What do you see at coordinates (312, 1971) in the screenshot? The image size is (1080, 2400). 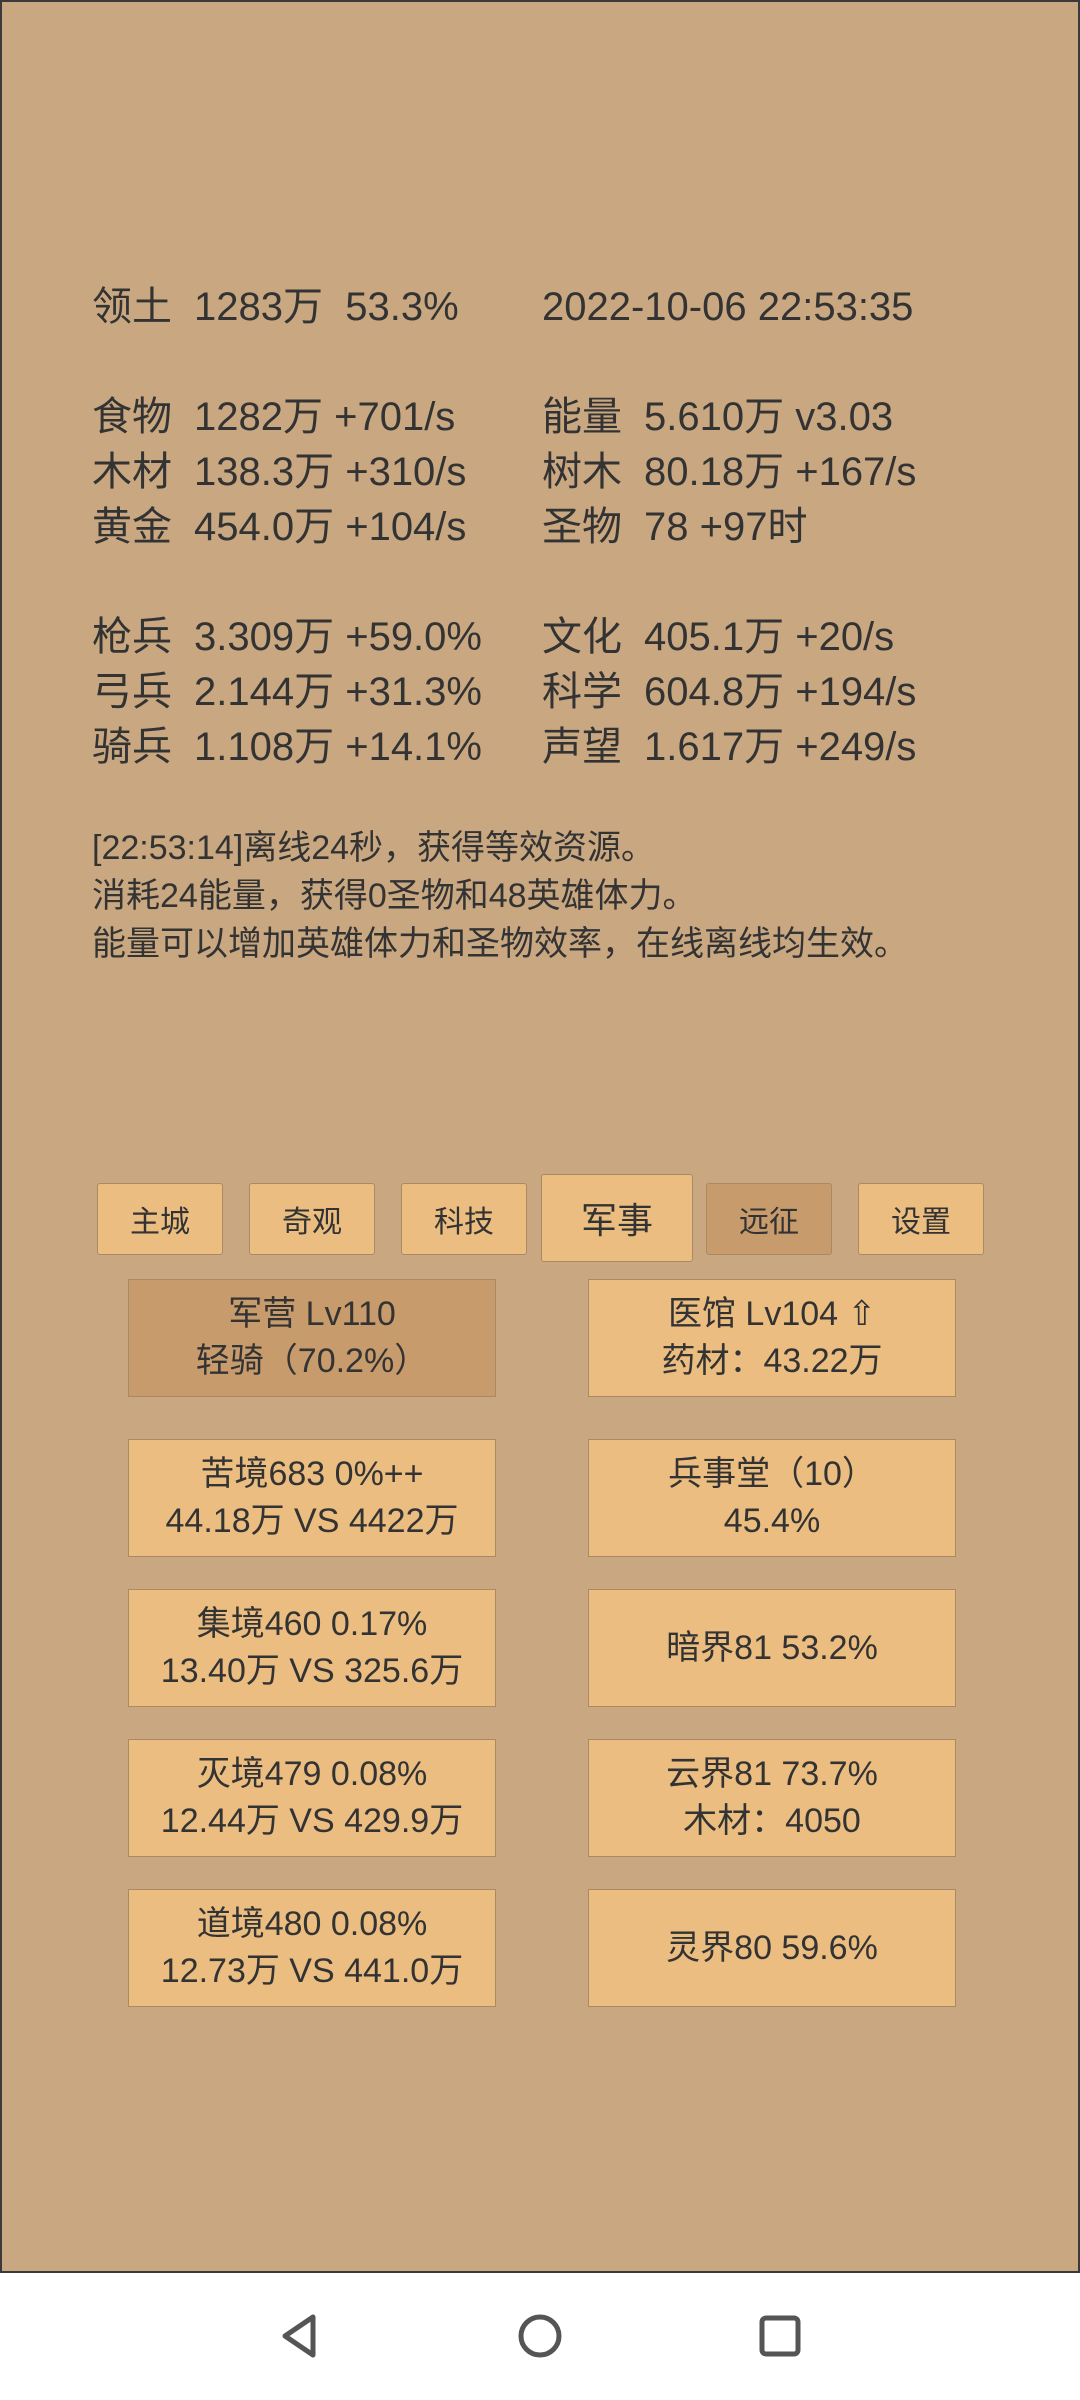 I see `card-detail: 12.73万 VS 441.0万` at bounding box center [312, 1971].